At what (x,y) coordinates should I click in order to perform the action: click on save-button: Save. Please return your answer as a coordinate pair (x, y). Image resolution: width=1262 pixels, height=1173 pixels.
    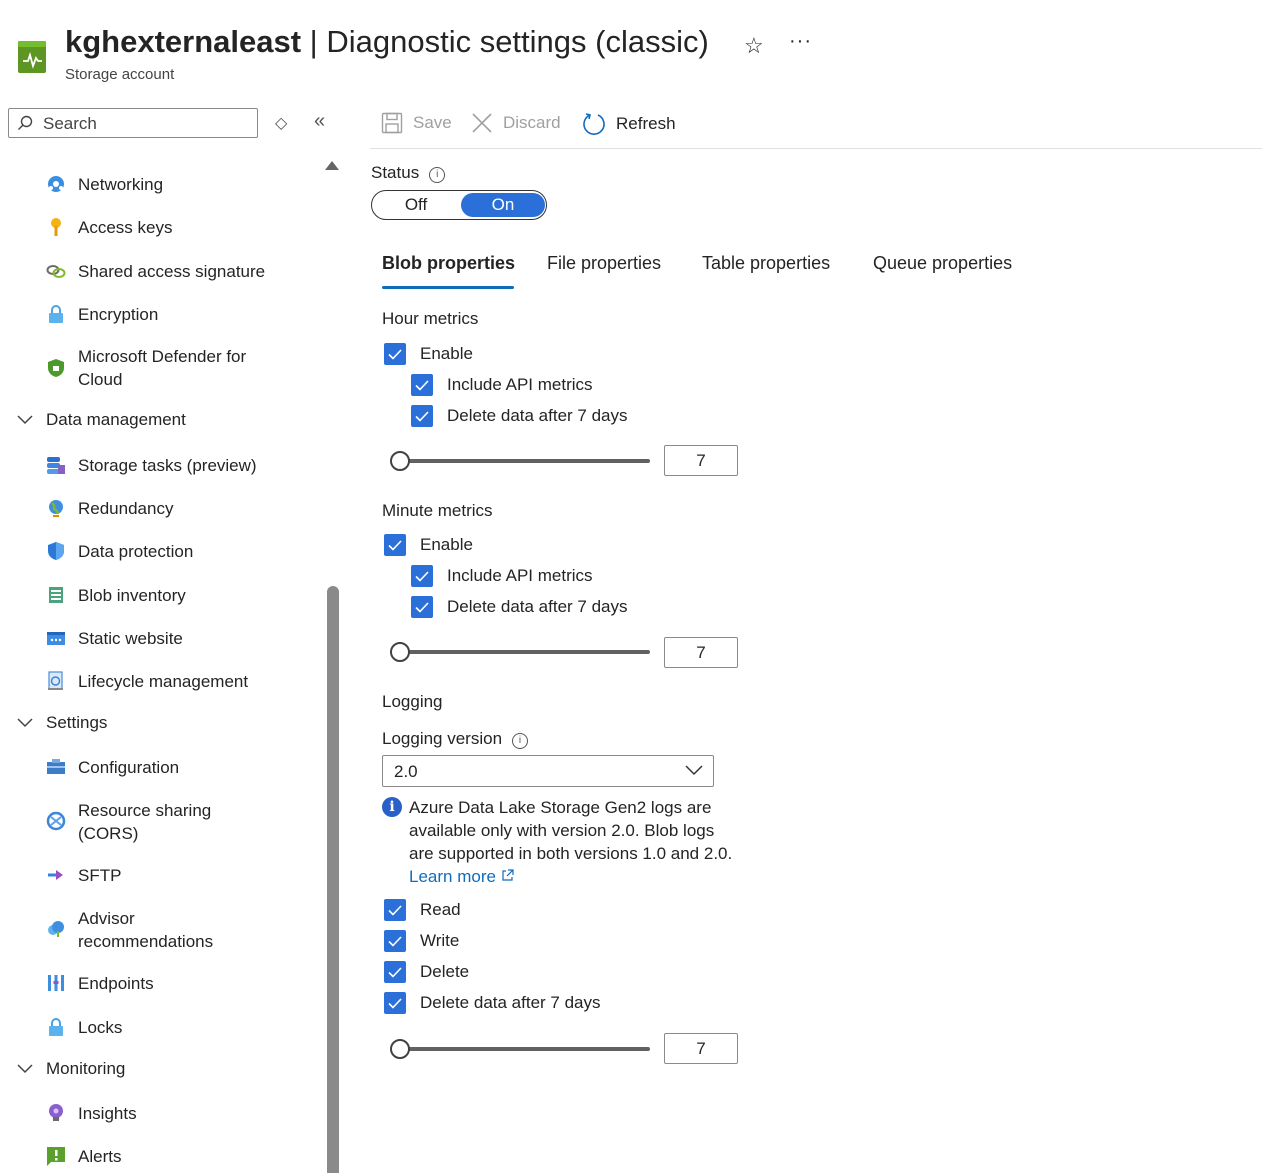
    Looking at the image, I should click on (416, 123).